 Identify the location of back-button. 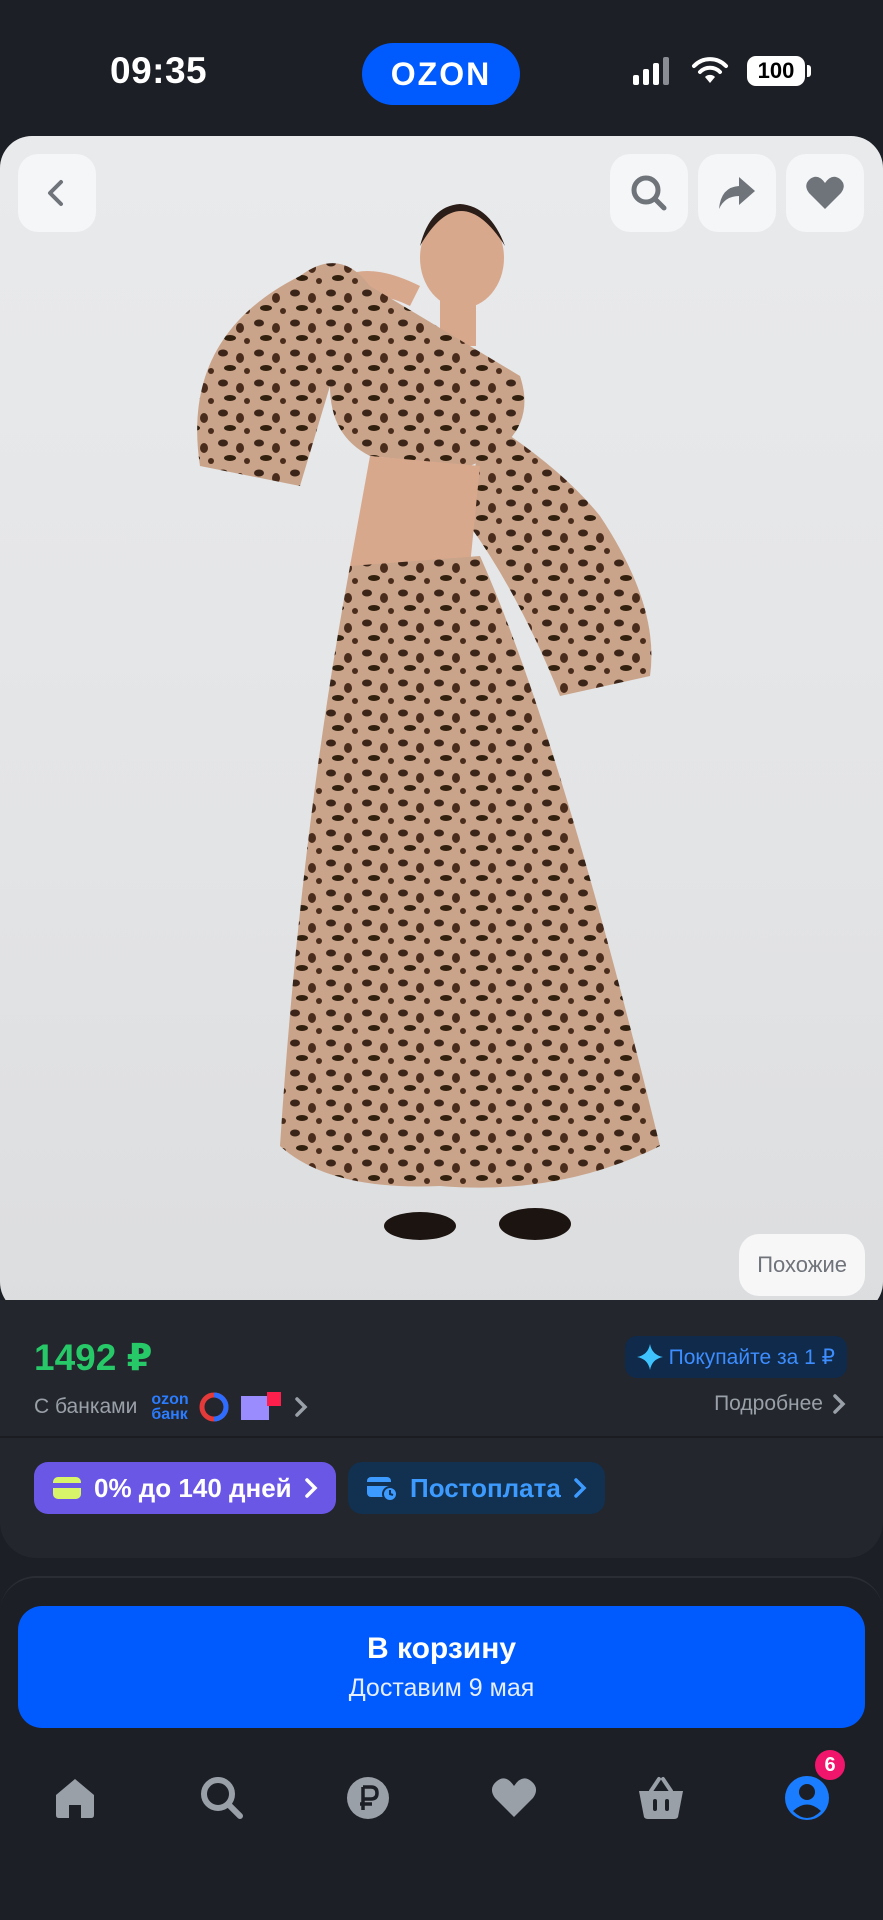
(57, 193).